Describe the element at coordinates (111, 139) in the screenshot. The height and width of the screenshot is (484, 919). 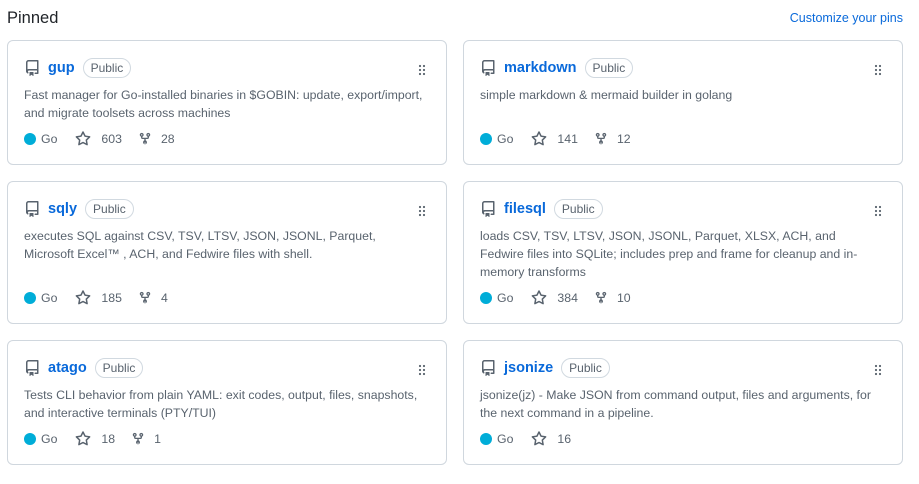
I see `stars-count: 603` at that location.